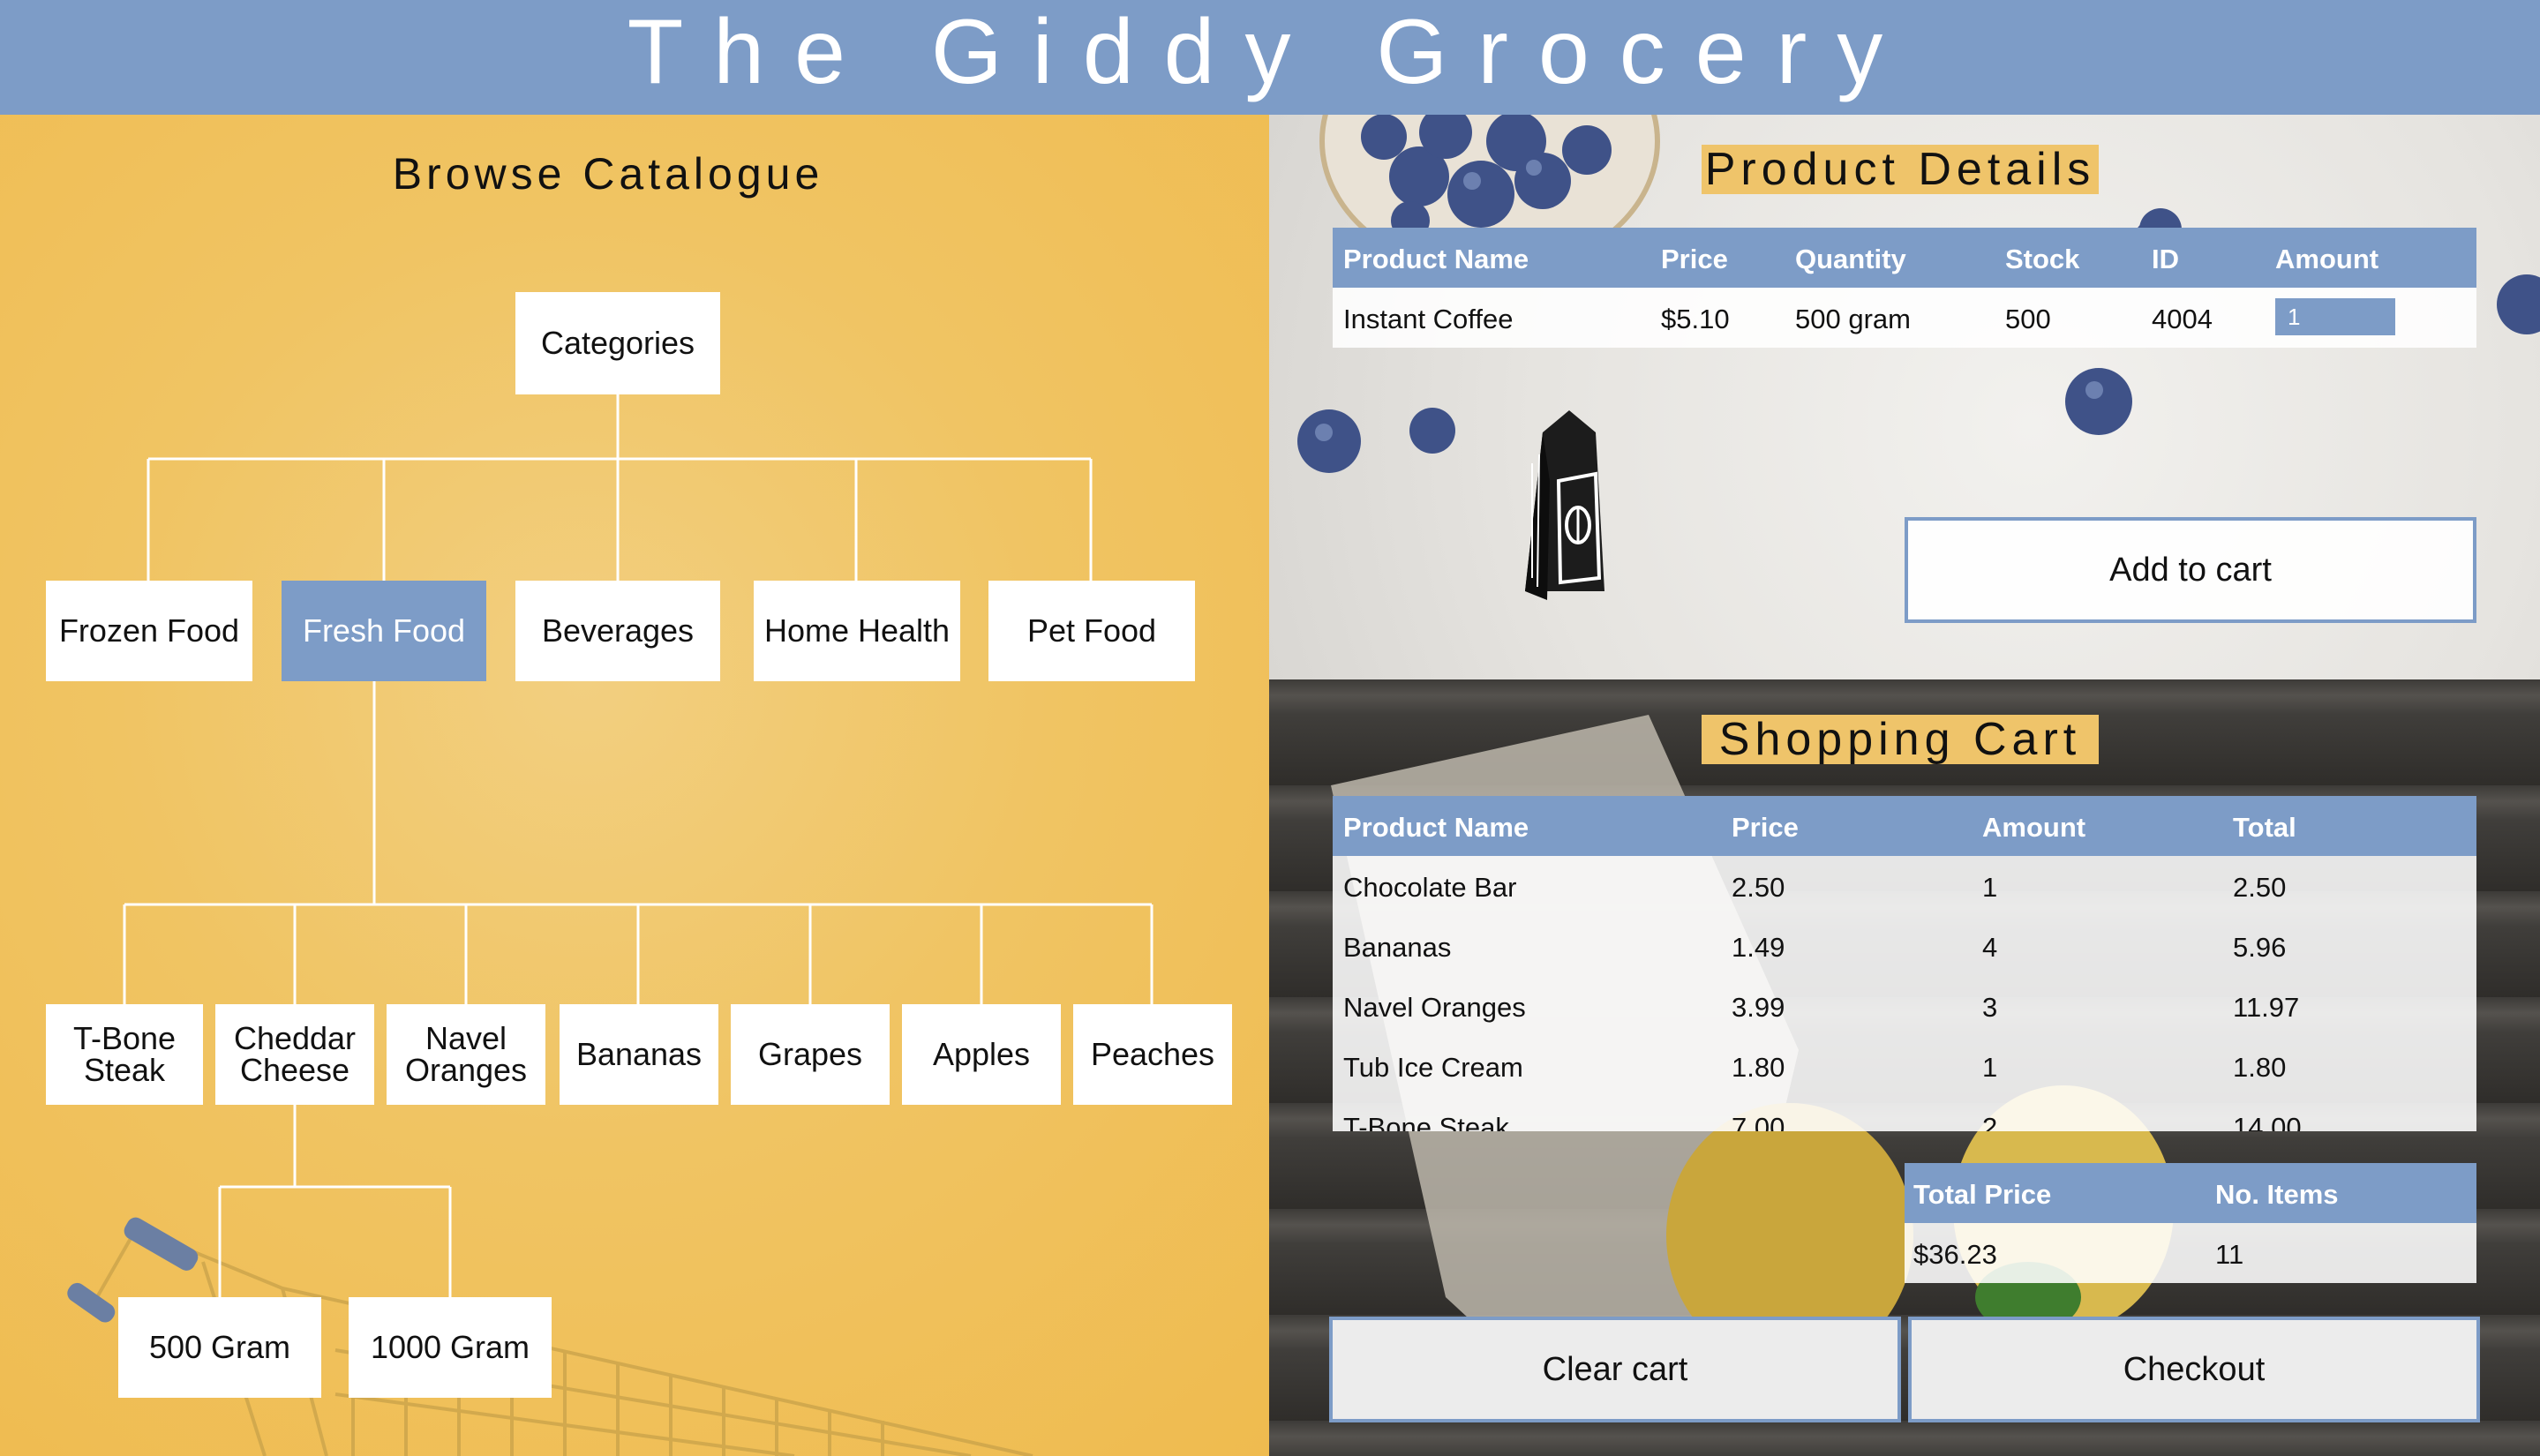  Describe the element at coordinates (1758, 1067) in the screenshot. I see `cart-item-price: 1.80` at that location.